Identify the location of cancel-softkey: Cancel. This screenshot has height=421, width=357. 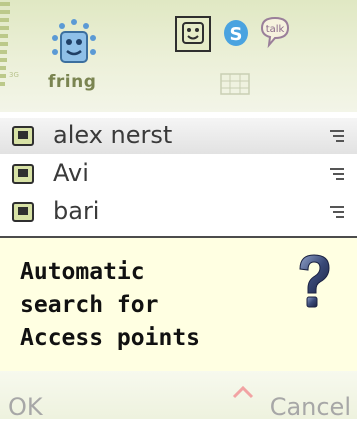
(310, 407).